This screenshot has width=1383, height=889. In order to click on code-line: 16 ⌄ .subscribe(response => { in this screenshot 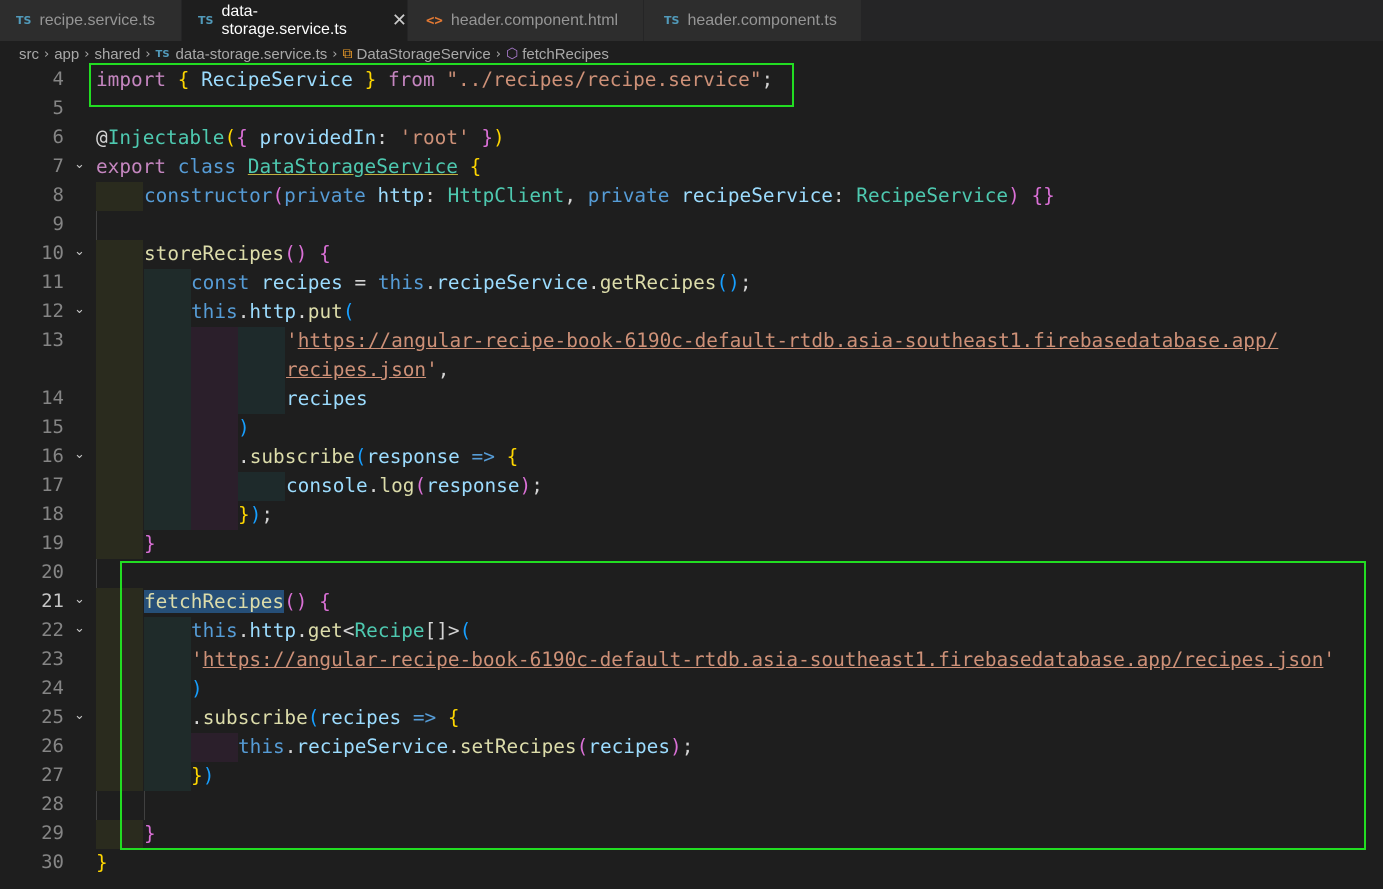, I will do `click(691, 457)`.